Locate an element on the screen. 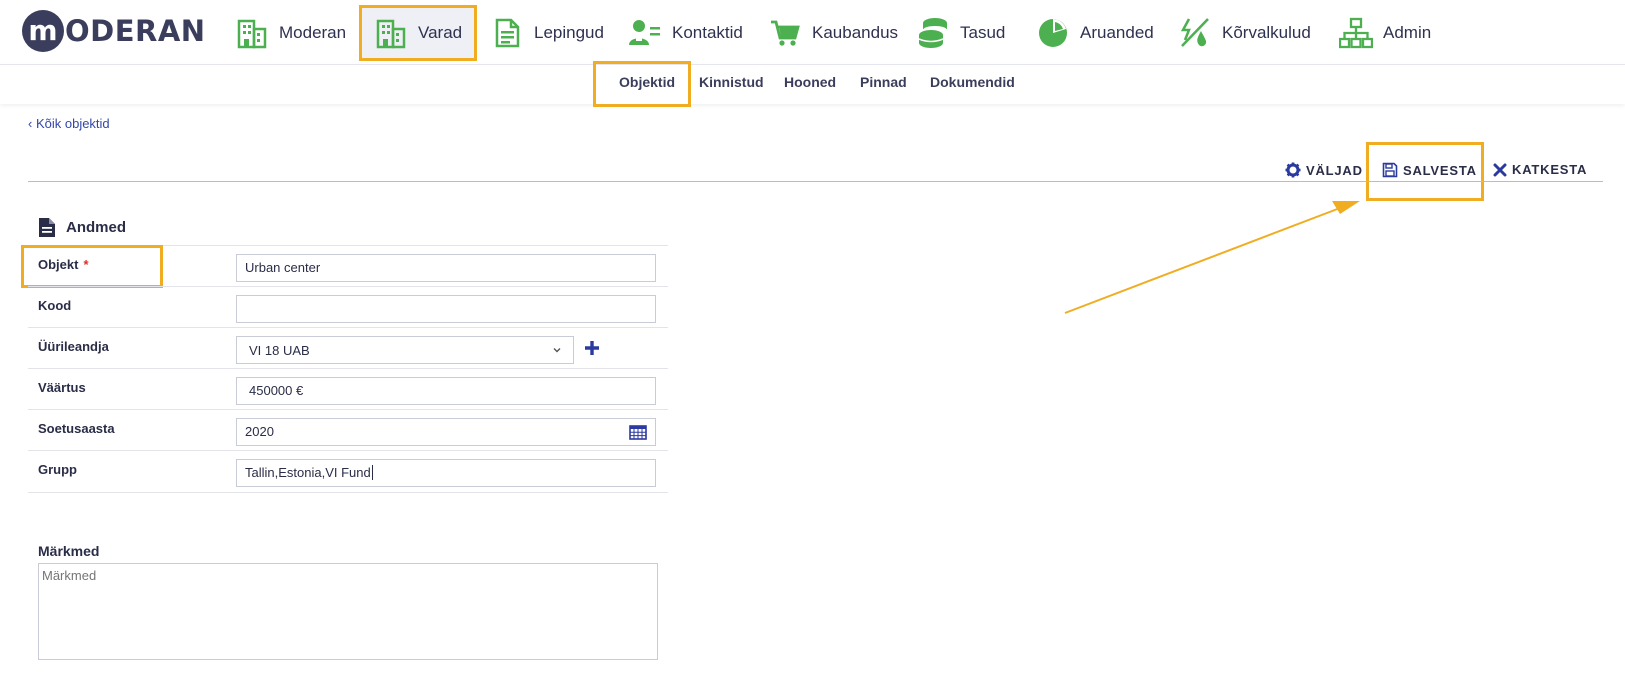 This screenshot has width=1625, height=686. nav-label: Kontaktid is located at coordinates (707, 32).